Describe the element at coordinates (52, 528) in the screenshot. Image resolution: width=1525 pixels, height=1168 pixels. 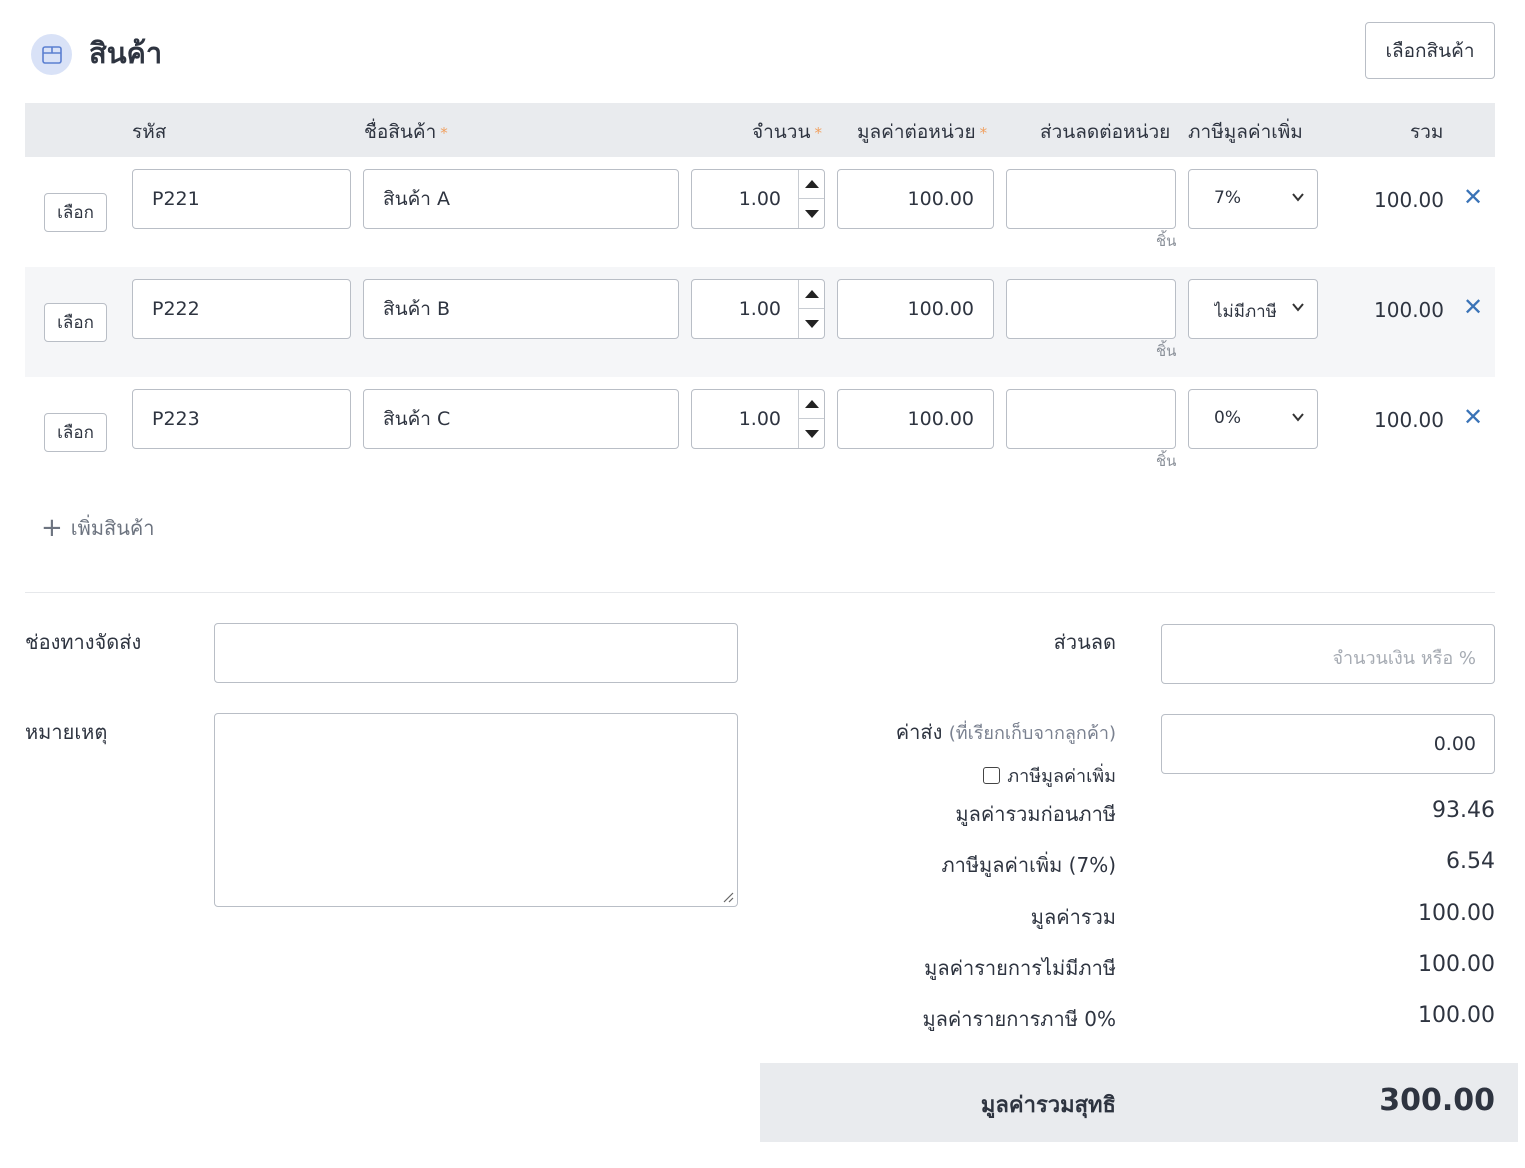
I see `plus-icon: +` at that location.